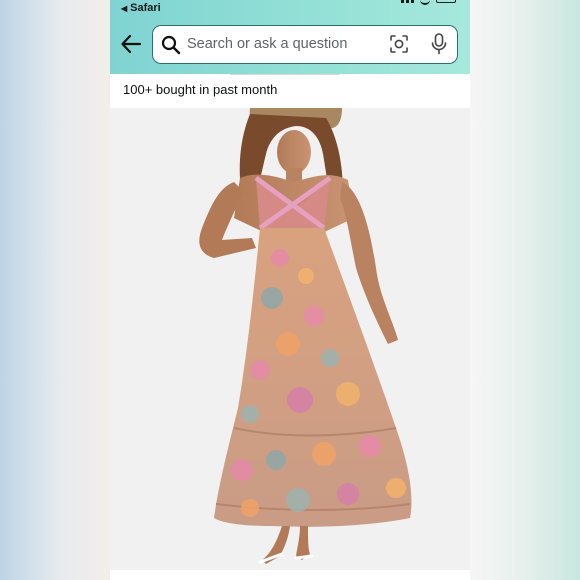  I want to click on cut-off-text-line, so click(285, 72).